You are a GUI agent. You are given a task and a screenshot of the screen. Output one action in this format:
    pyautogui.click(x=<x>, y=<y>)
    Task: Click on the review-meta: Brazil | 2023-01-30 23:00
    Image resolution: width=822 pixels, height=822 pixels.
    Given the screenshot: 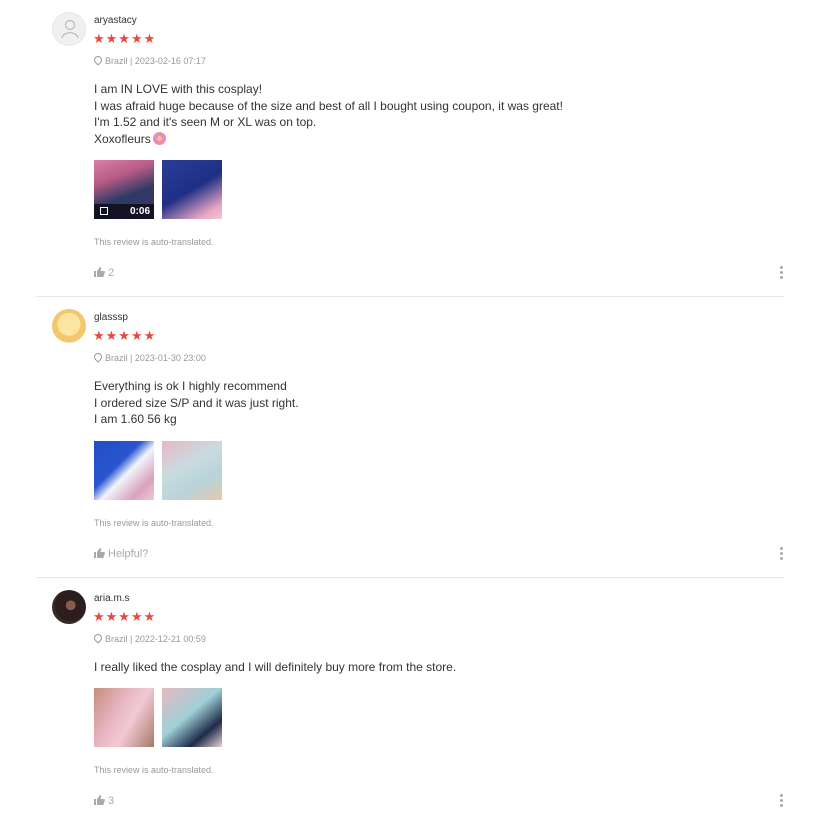 What is the action you would take?
    pyautogui.click(x=149, y=357)
    